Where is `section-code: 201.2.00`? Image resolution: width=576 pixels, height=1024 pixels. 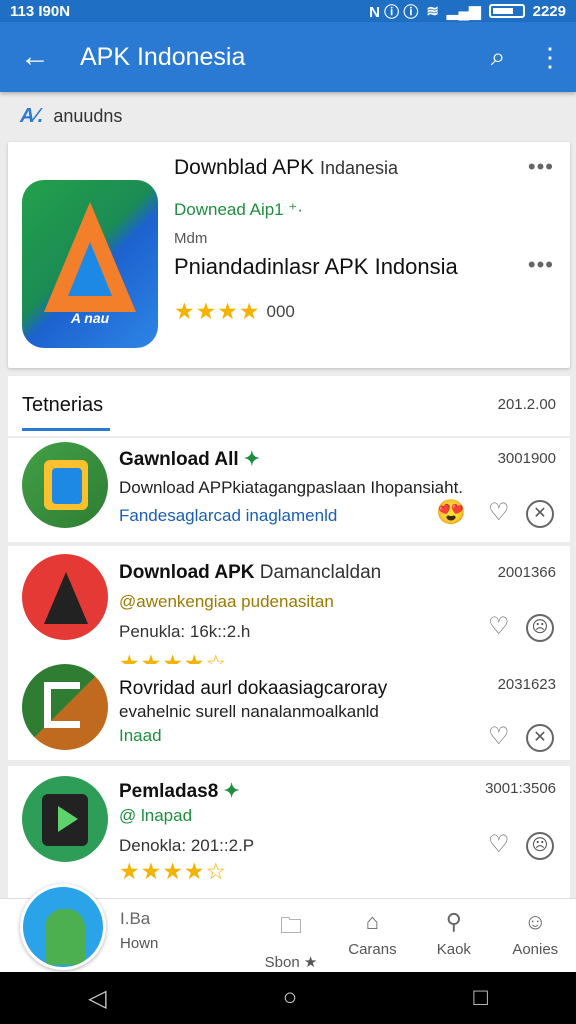 section-code: 201.2.00 is located at coordinates (526, 404).